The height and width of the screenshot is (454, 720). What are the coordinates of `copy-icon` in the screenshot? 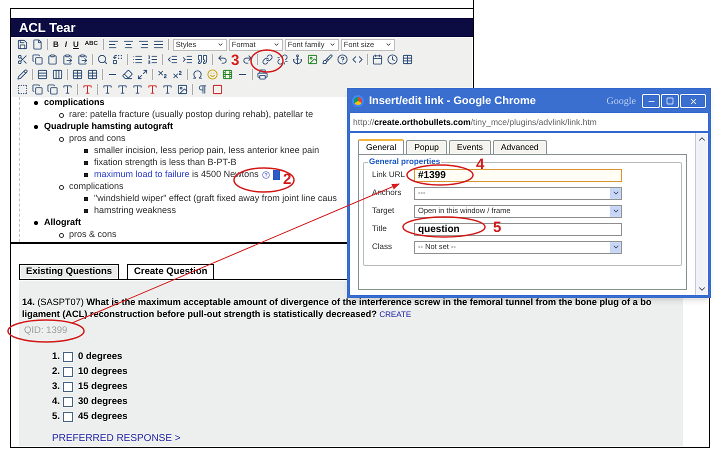 It's located at (37, 59).